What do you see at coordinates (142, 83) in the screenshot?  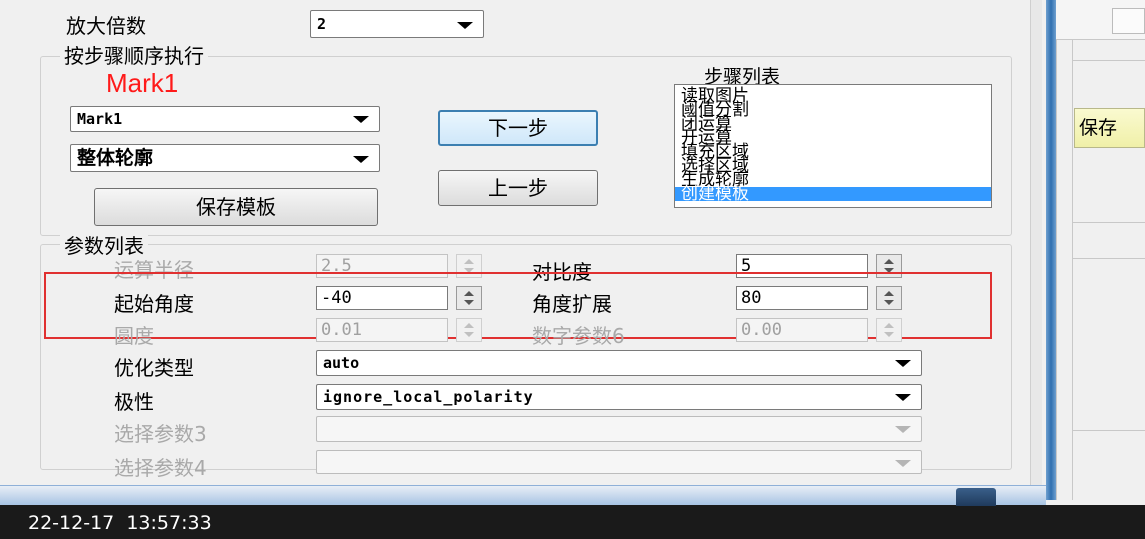 I see `mark-title: Mark1` at bounding box center [142, 83].